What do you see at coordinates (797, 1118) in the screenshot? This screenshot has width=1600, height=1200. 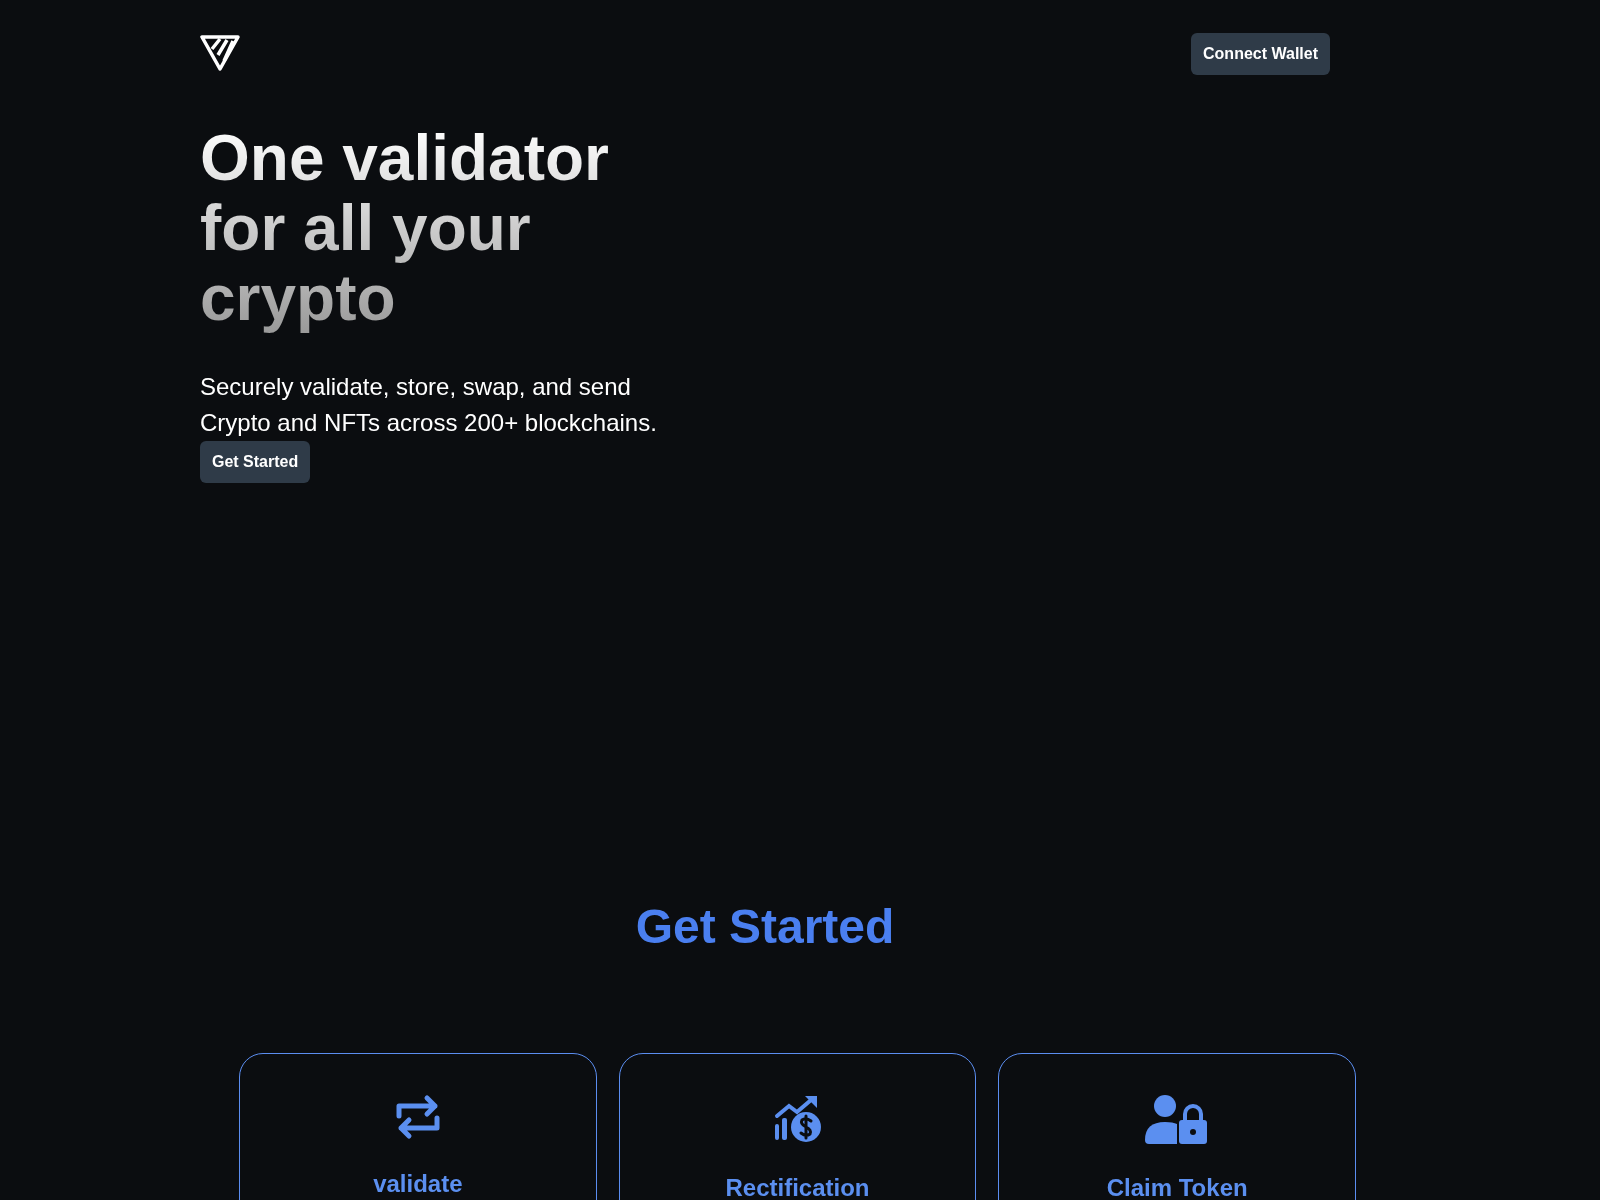 I see `chart-coin-icon` at bounding box center [797, 1118].